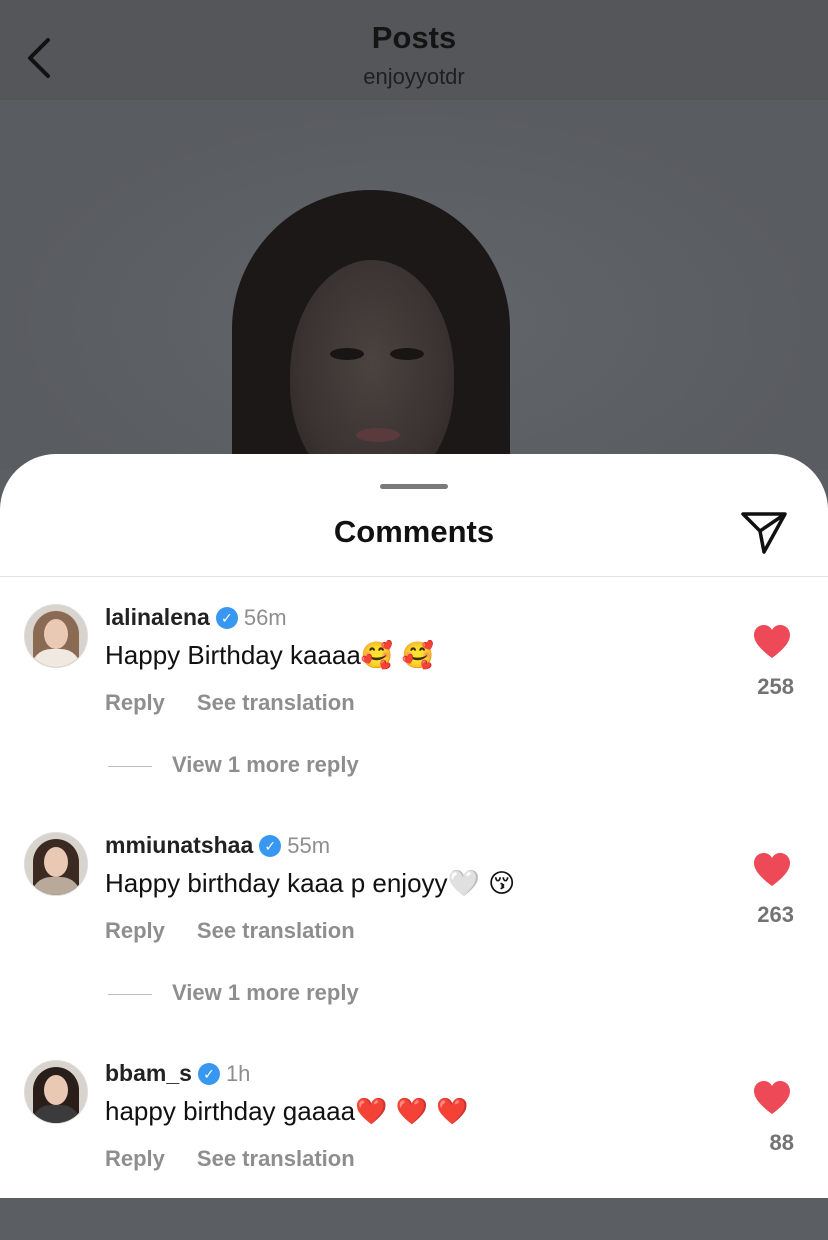 The width and height of the screenshot is (828, 1240). I want to click on paper-plane-icon, so click(764, 532).